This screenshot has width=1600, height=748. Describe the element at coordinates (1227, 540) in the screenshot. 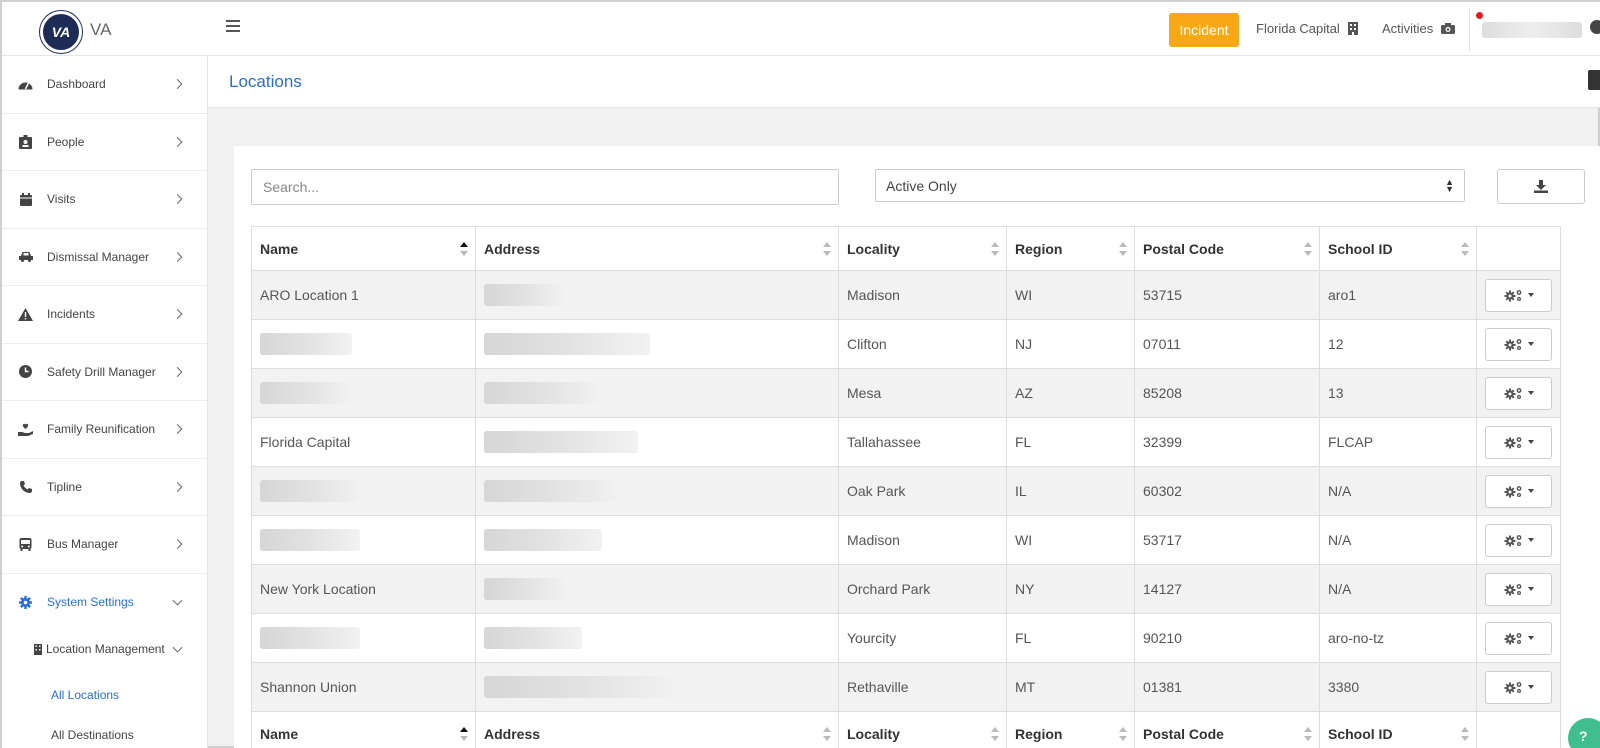

I see `cell-postal-code: 53717` at that location.